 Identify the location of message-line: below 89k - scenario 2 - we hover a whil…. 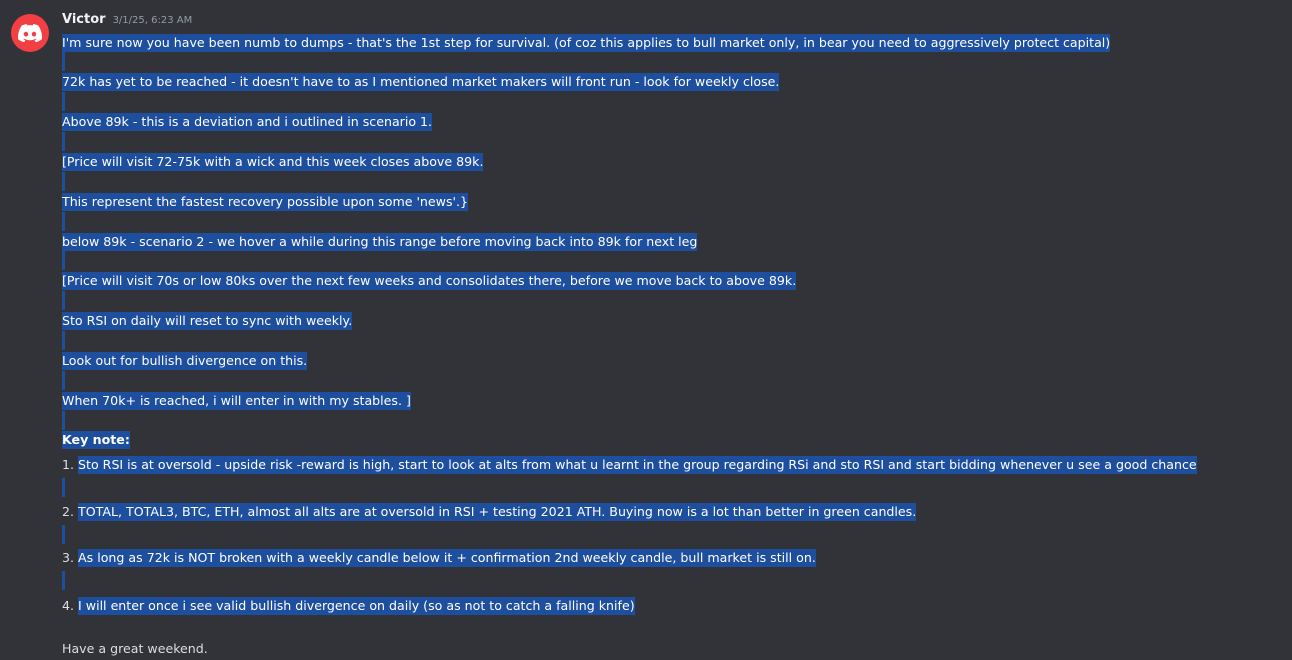
(380, 242).